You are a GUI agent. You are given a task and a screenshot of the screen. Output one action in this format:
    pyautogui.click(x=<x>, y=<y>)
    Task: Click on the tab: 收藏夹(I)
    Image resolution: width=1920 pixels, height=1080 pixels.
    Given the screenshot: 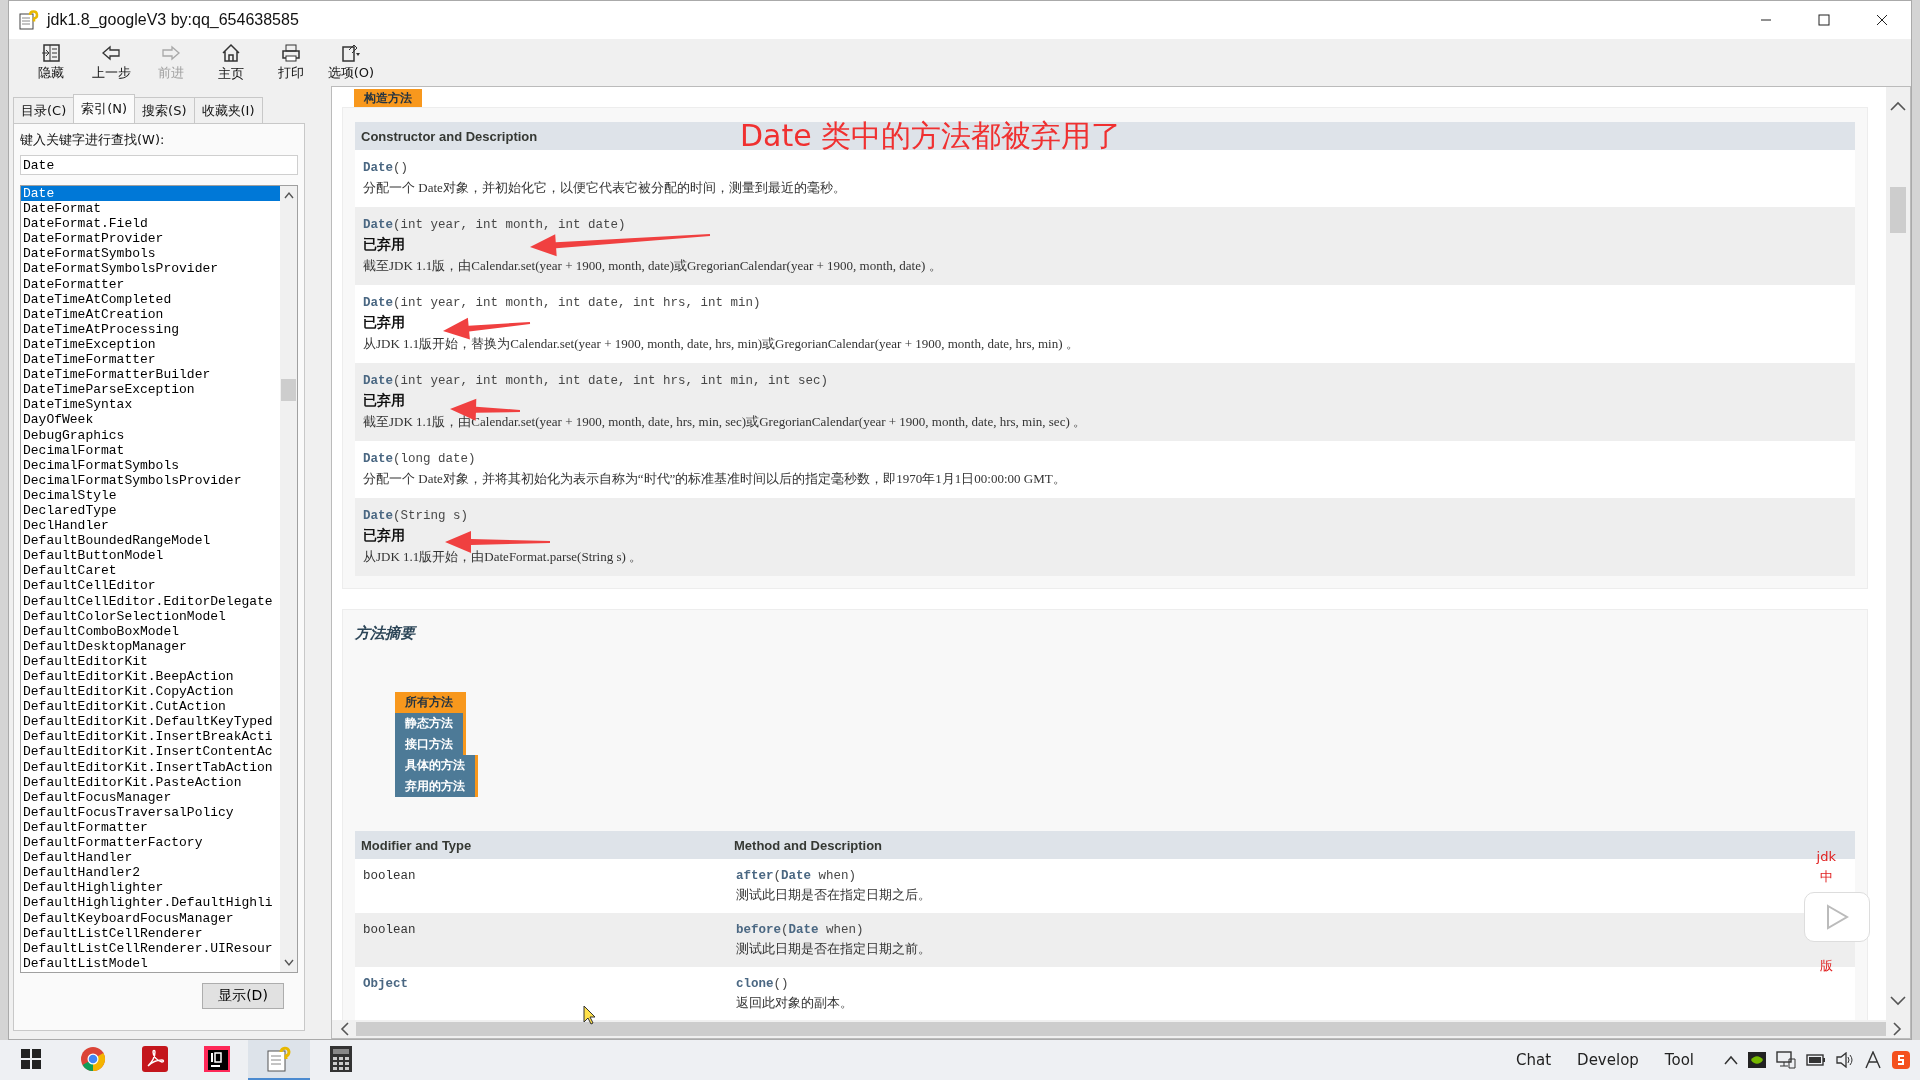 What is the action you would take?
    pyautogui.click(x=228, y=110)
    